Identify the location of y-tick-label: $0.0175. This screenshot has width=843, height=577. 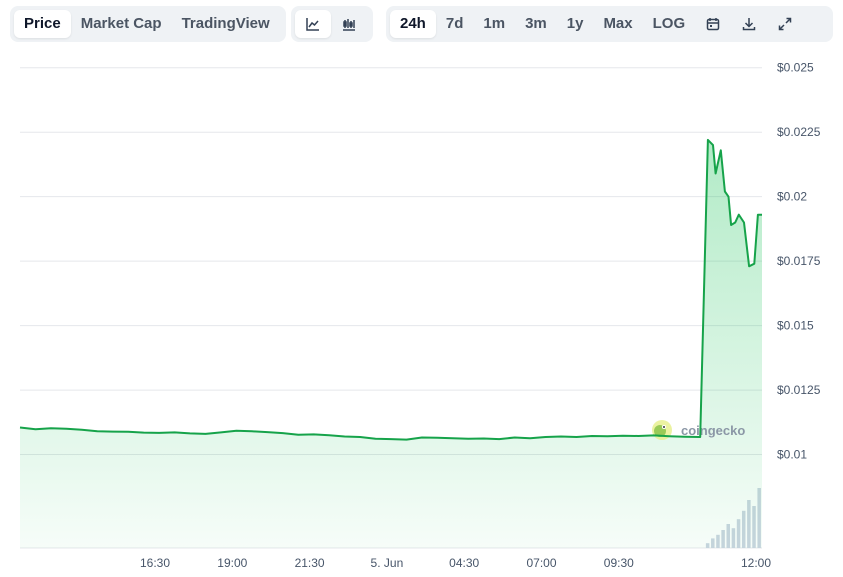
(799, 261).